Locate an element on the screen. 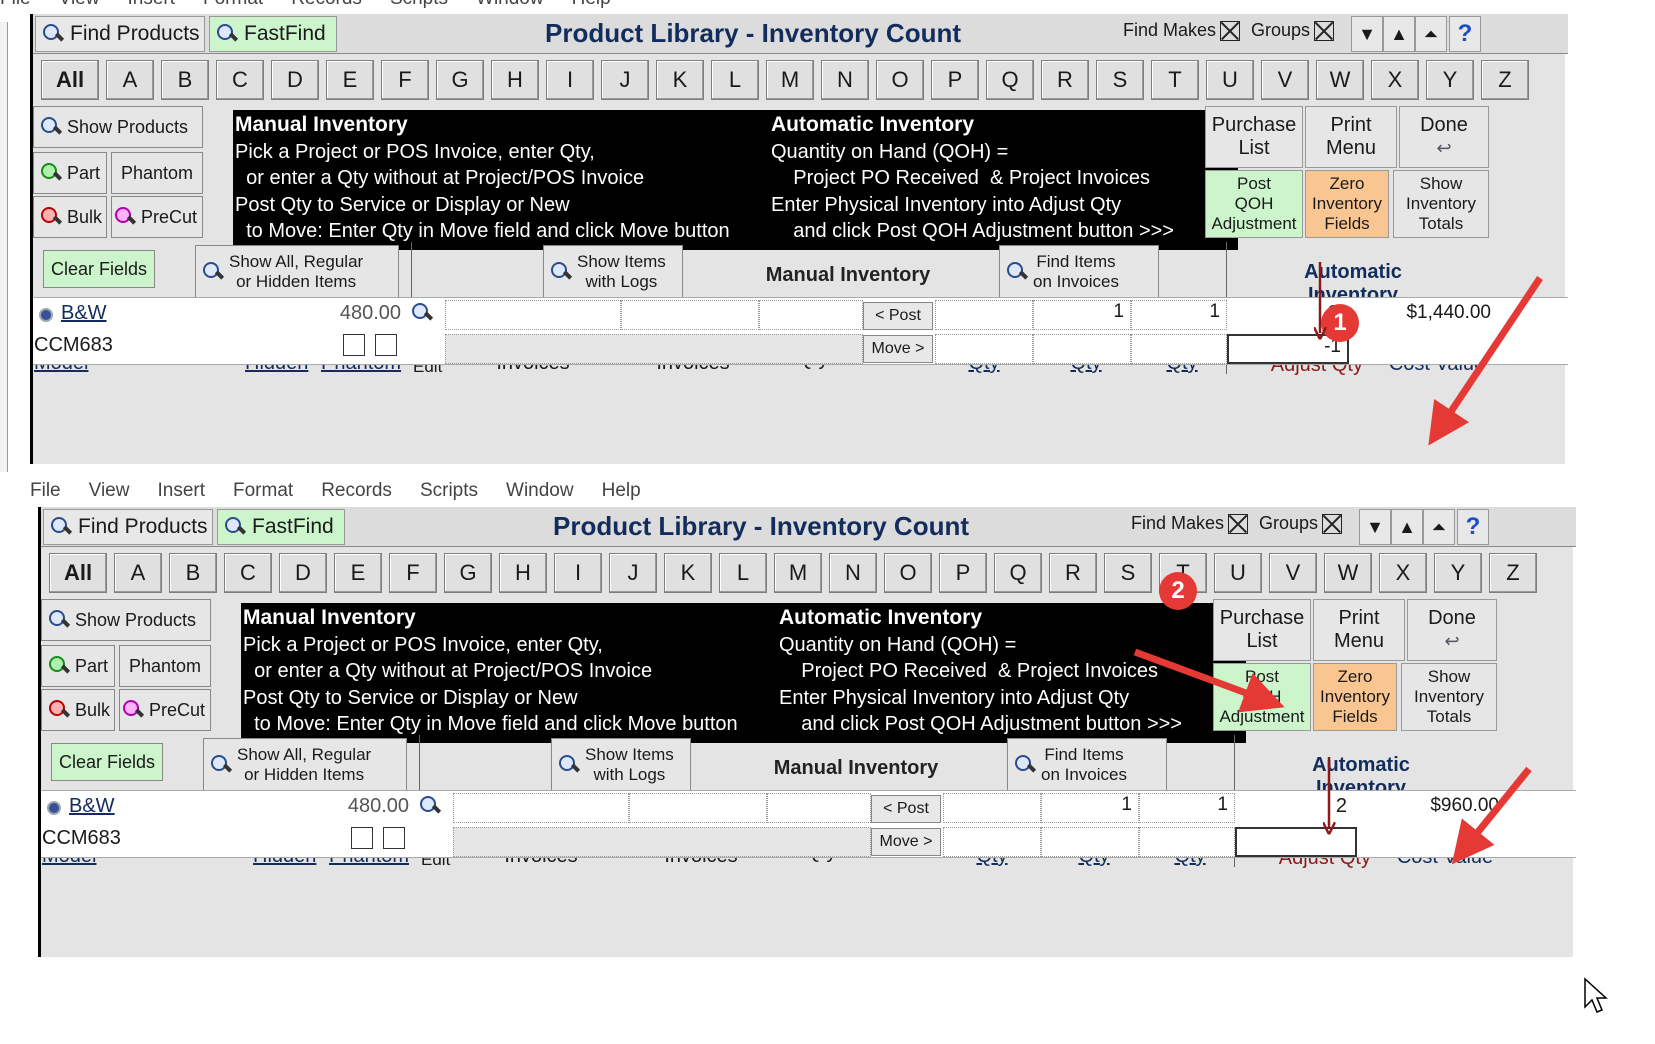  find-items-on-invoices-button: Find Items on Invoices is located at coordinates (1087, 765).